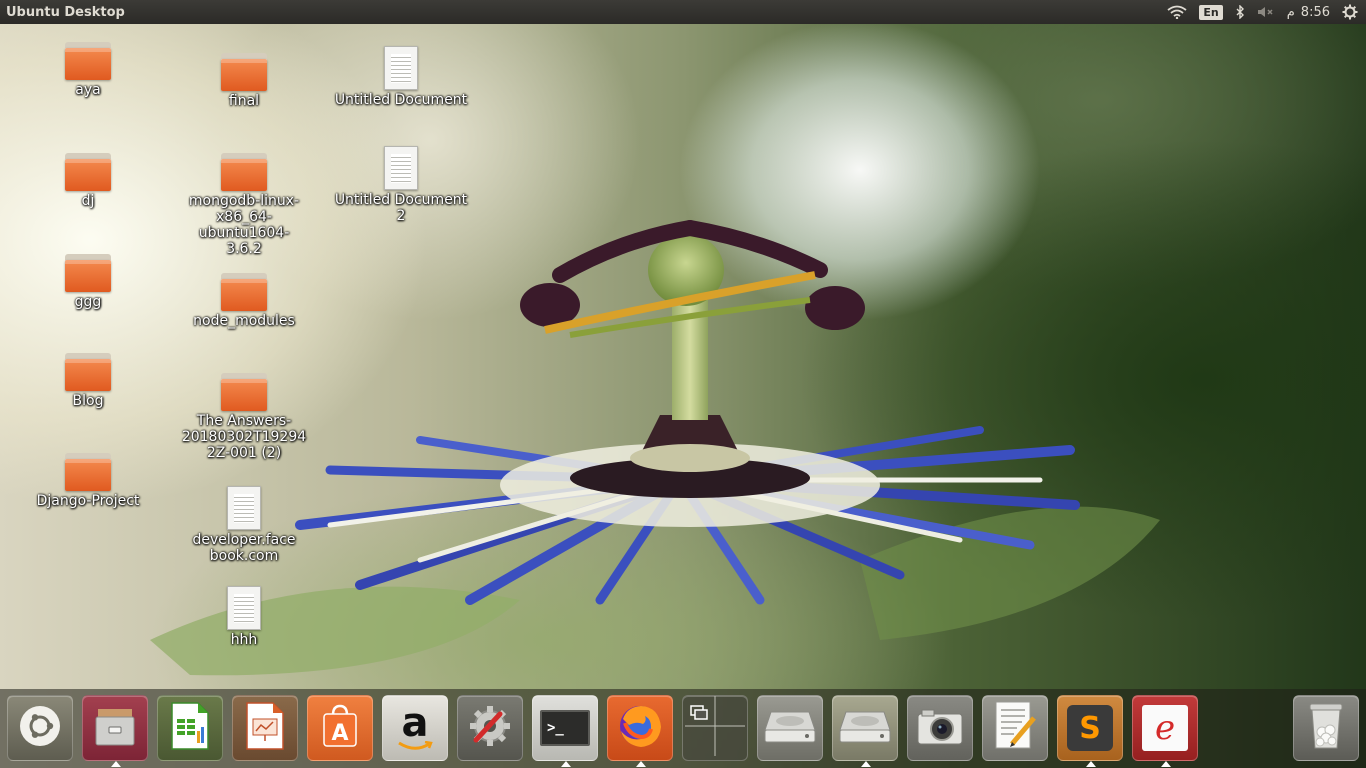 The image size is (1366, 768). Describe the element at coordinates (683, 12) in the screenshot. I see `top-panel: Ubuntu Desktop En م 8:56` at that location.